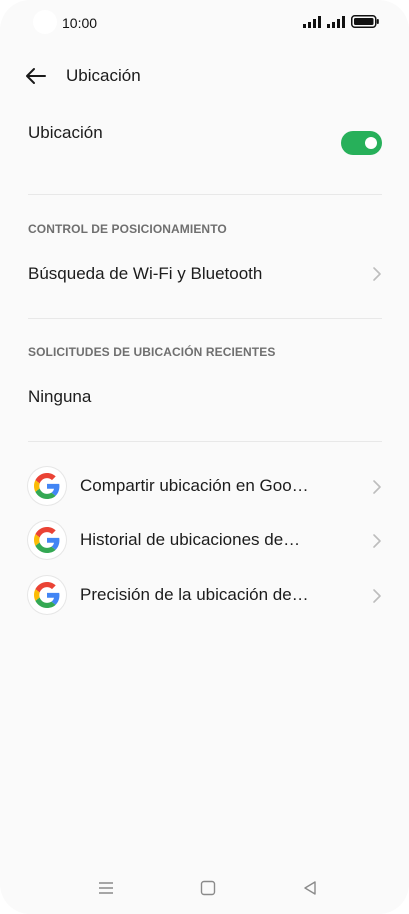 The width and height of the screenshot is (409, 914). What do you see at coordinates (205, 142) in the screenshot?
I see `location-toggle-row: Ubicación` at bounding box center [205, 142].